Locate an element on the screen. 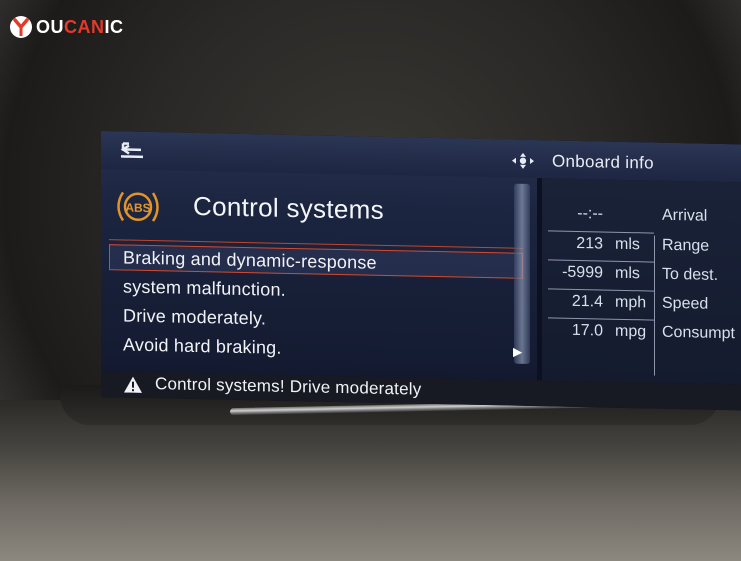 This screenshot has height=561, width=741. warning-triangle-icon is located at coordinates (133, 384).